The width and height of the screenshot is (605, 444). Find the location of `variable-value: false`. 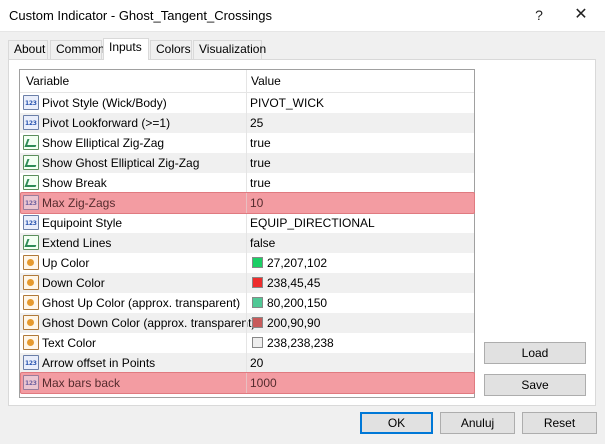

variable-value: false is located at coordinates (262, 243).